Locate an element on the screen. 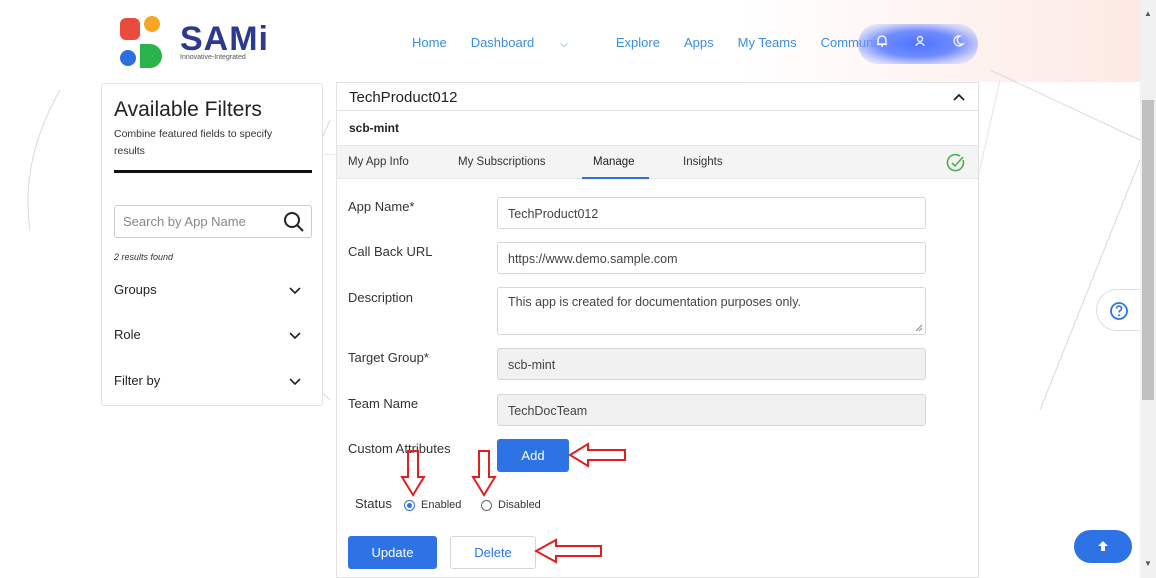 The width and height of the screenshot is (1156, 578). update-button: Update is located at coordinates (392, 552).